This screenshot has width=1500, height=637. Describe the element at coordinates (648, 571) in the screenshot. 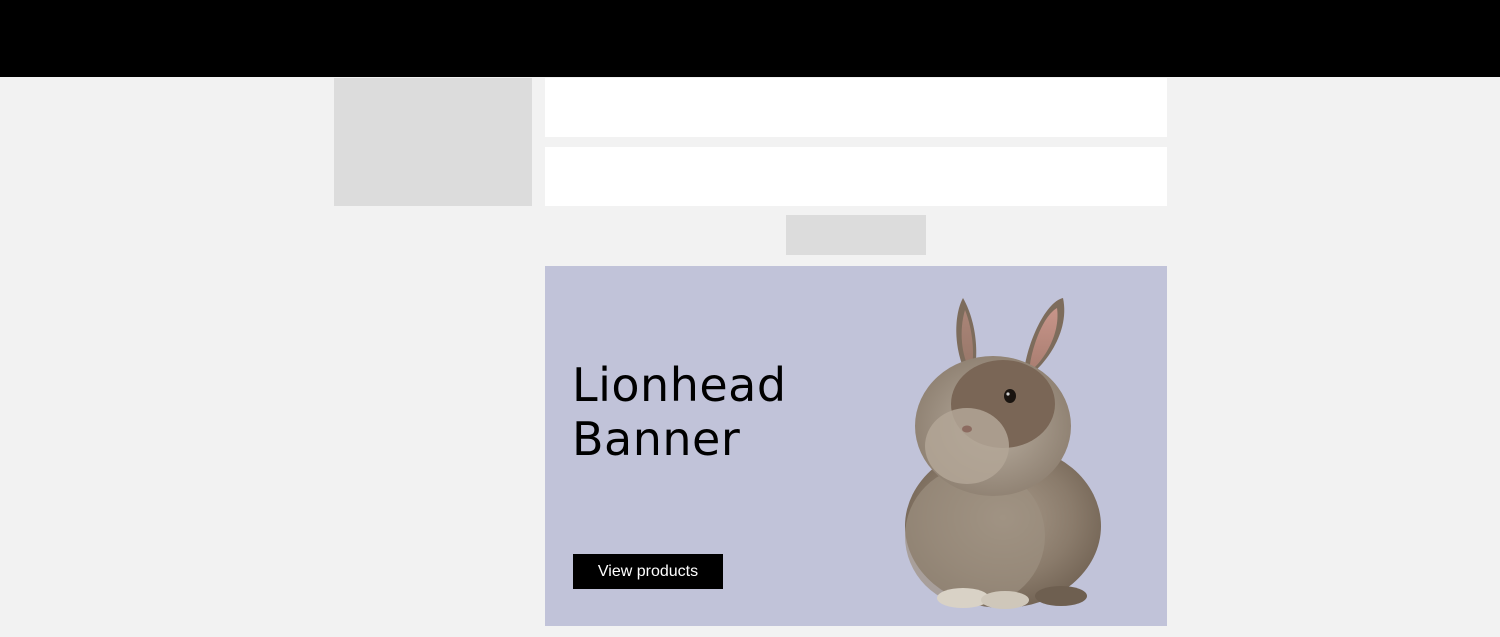

I see `view-products-button: View products` at that location.